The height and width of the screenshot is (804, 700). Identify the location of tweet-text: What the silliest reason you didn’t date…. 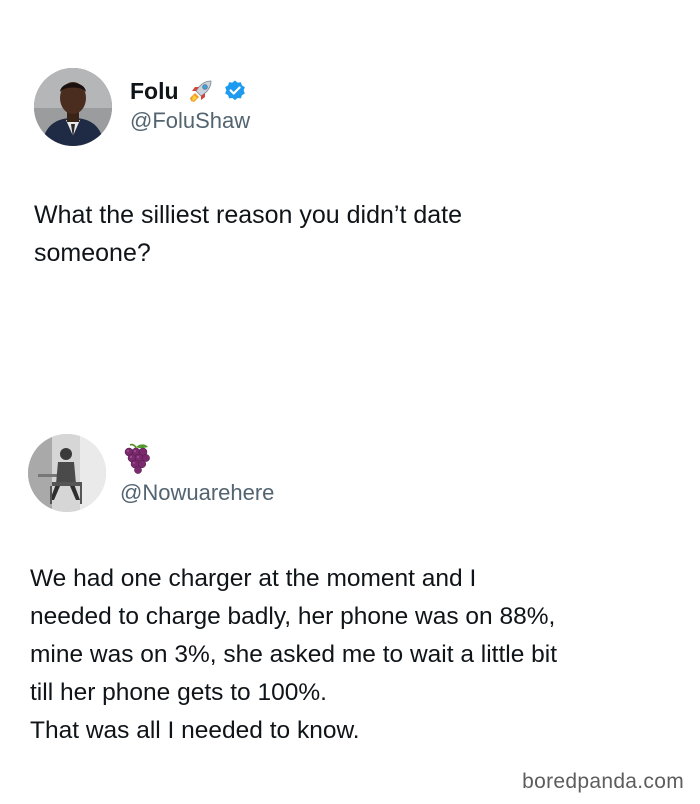
(248, 234).